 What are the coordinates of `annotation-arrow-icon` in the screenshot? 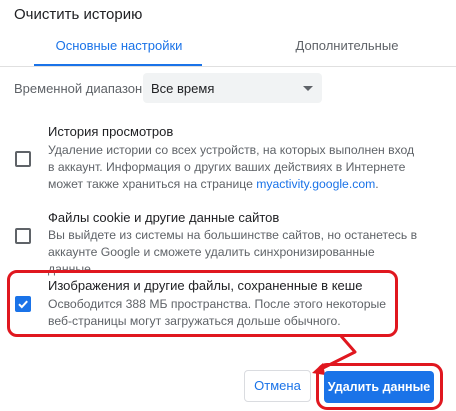 It's located at (334, 354).